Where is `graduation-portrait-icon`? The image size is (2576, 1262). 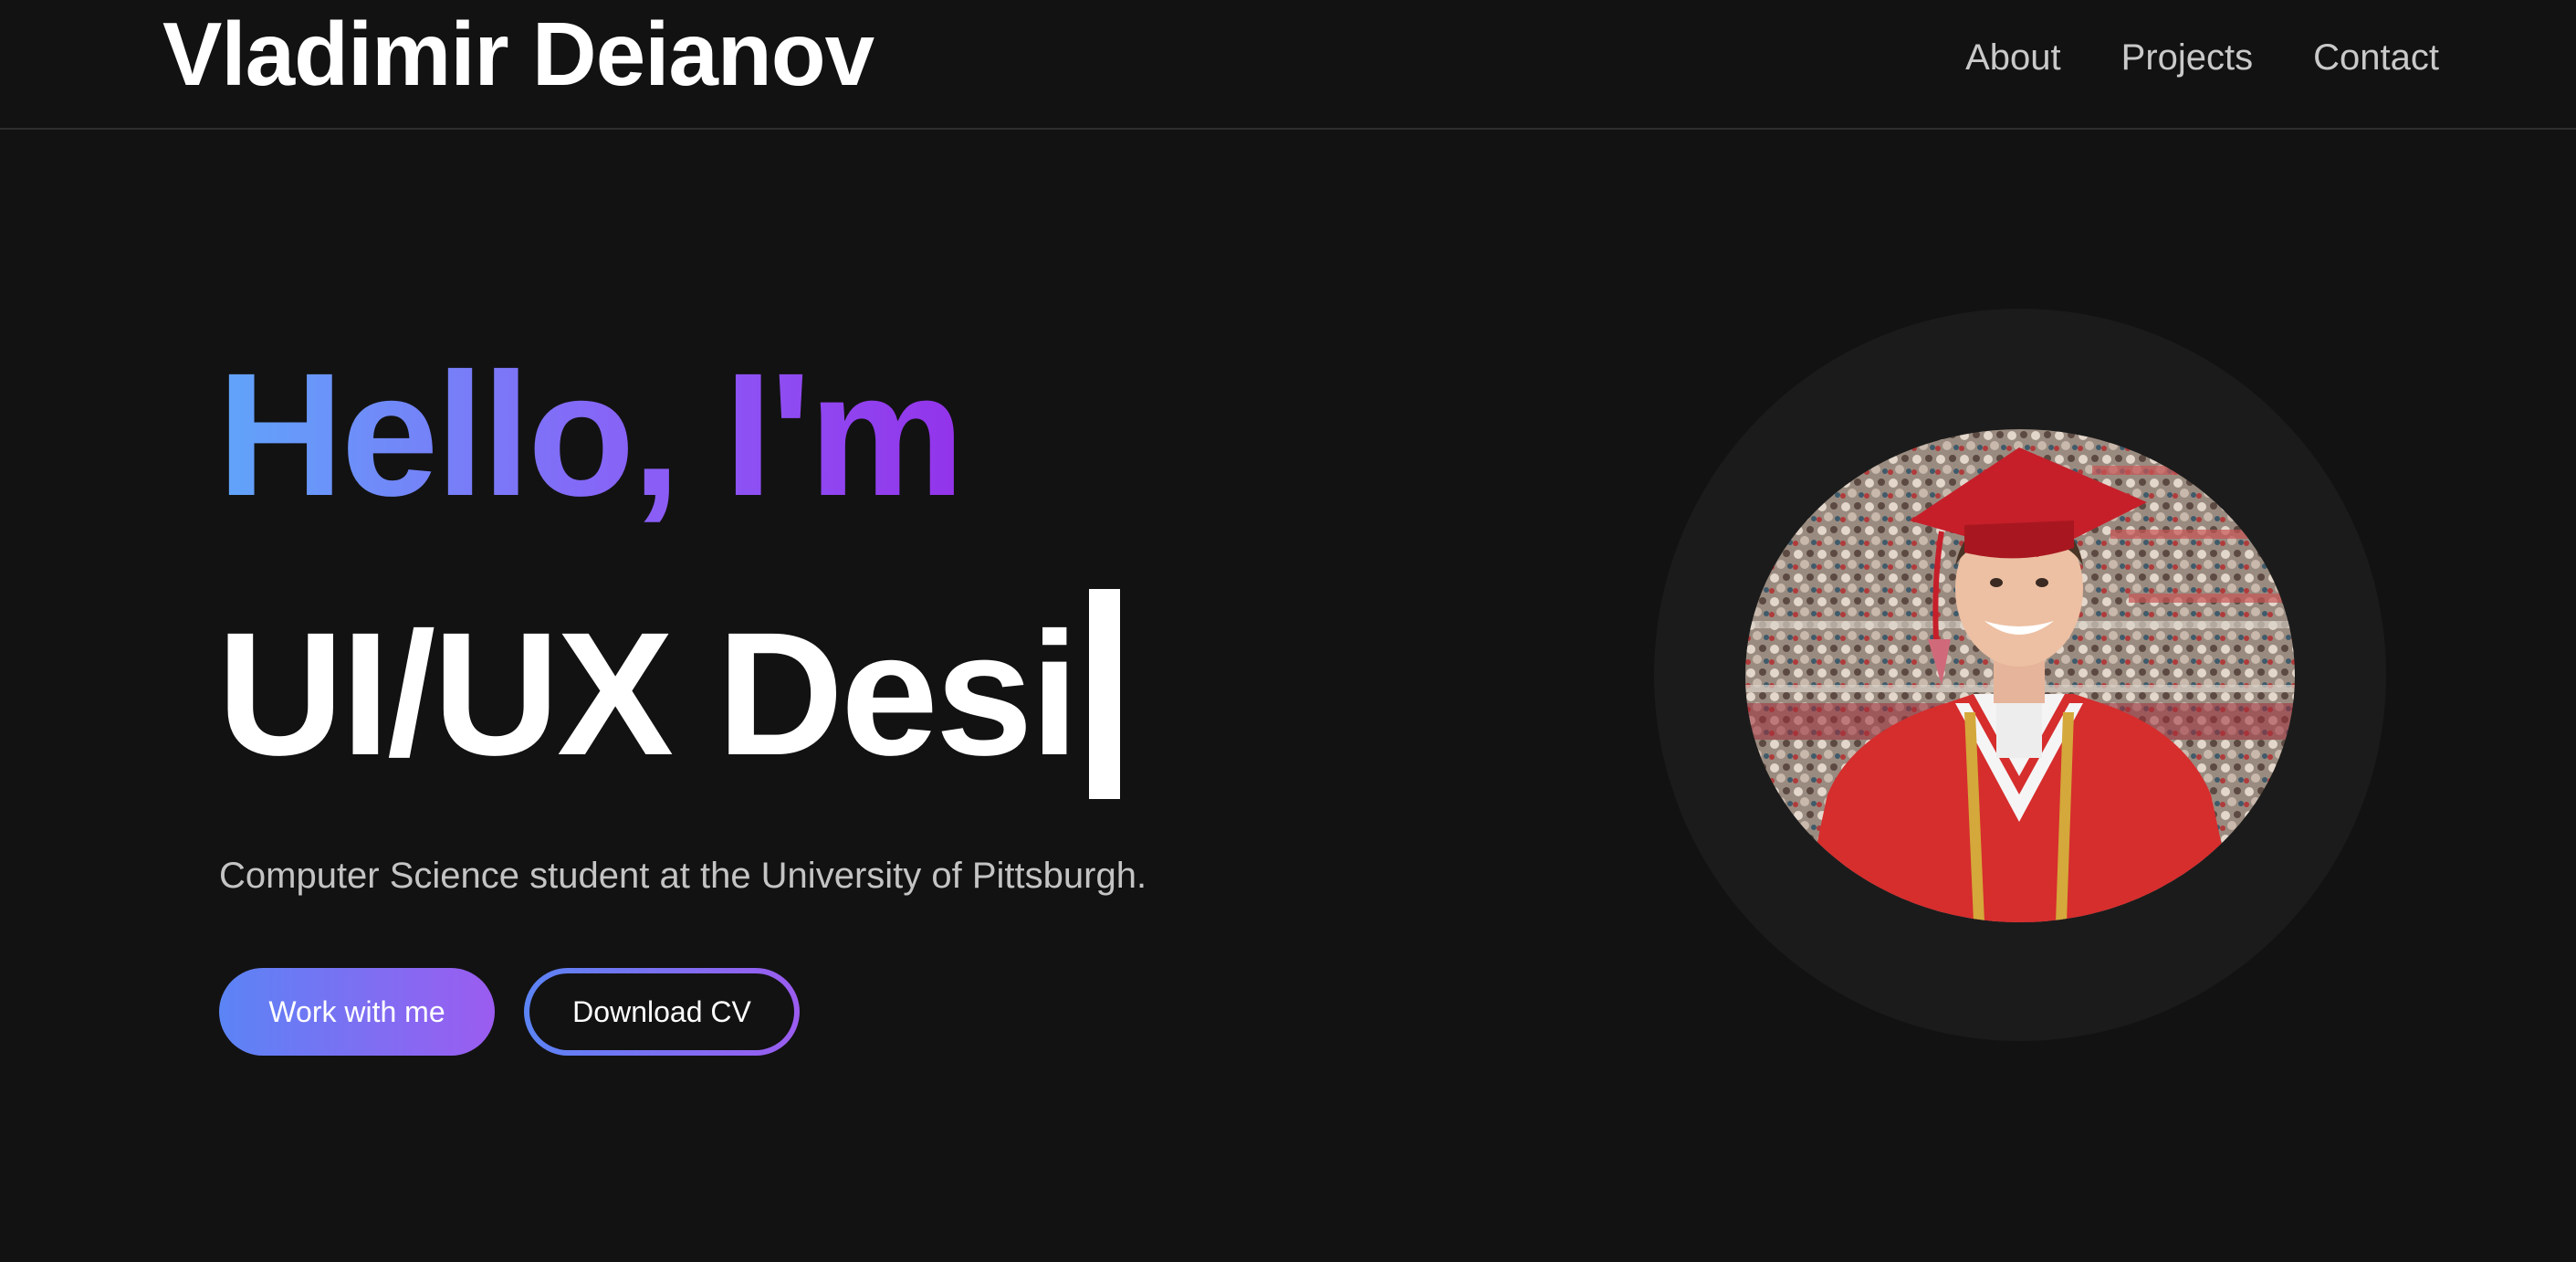 graduation-portrait-icon is located at coordinates (2020, 675).